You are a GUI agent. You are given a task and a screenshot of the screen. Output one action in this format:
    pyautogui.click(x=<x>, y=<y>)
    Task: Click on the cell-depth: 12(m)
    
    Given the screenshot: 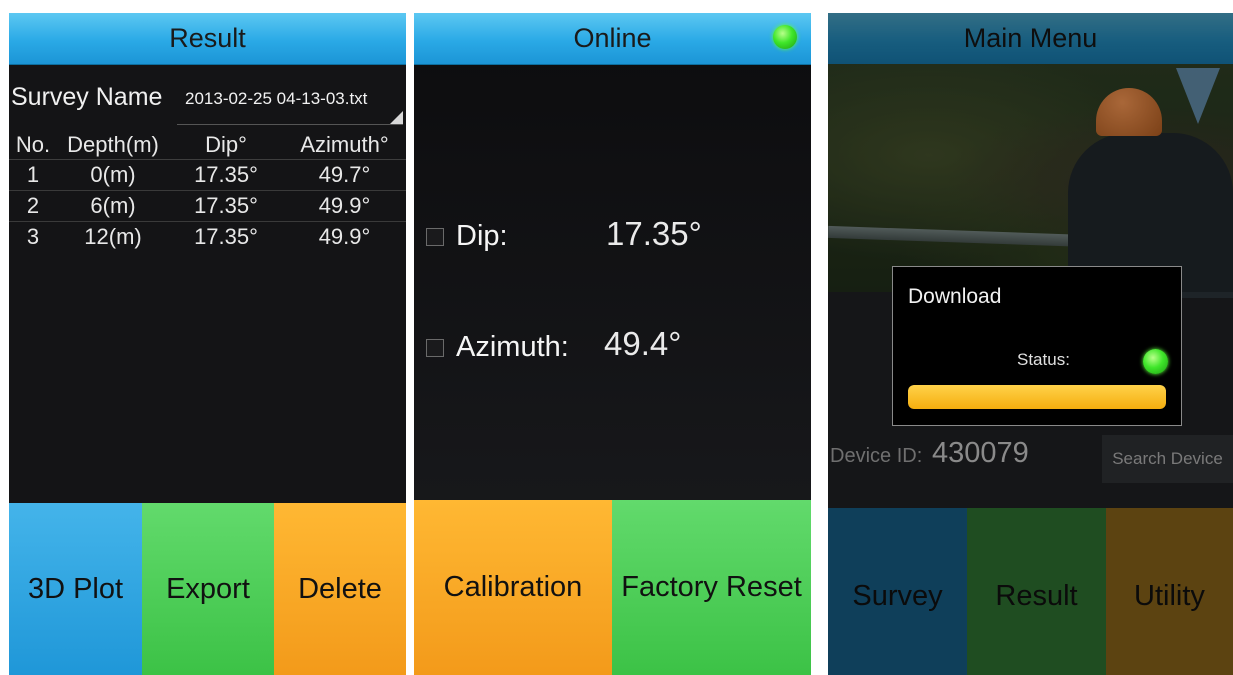 What is the action you would take?
    pyautogui.click(x=113, y=236)
    